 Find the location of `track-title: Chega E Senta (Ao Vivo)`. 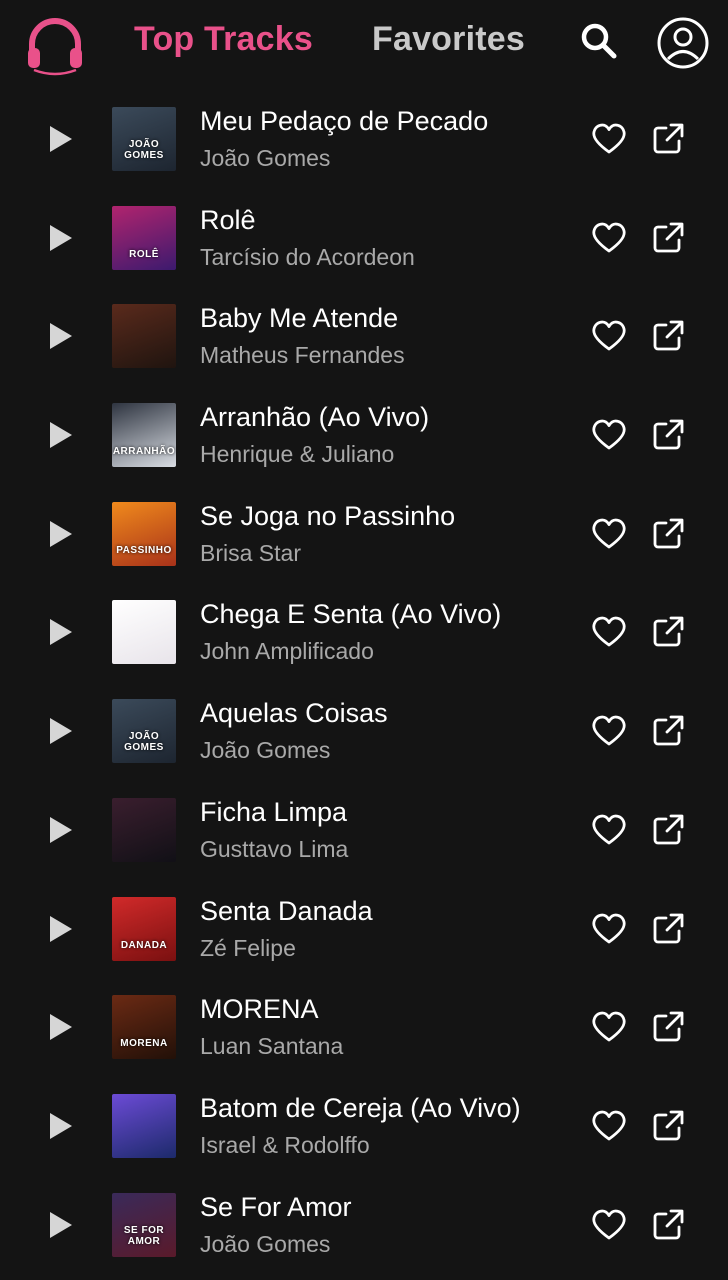

track-title: Chega E Senta (Ao Vivo) is located at coordinates (351, 614).